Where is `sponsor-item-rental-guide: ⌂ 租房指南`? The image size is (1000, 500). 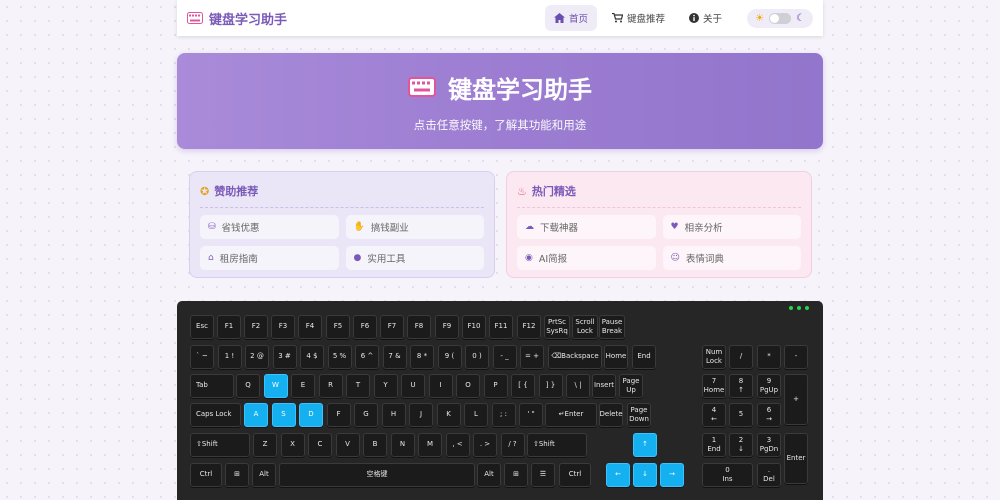
sponsor-item-rental-guide: ⌂ 租房指南 is located at coordinates (269, 258).